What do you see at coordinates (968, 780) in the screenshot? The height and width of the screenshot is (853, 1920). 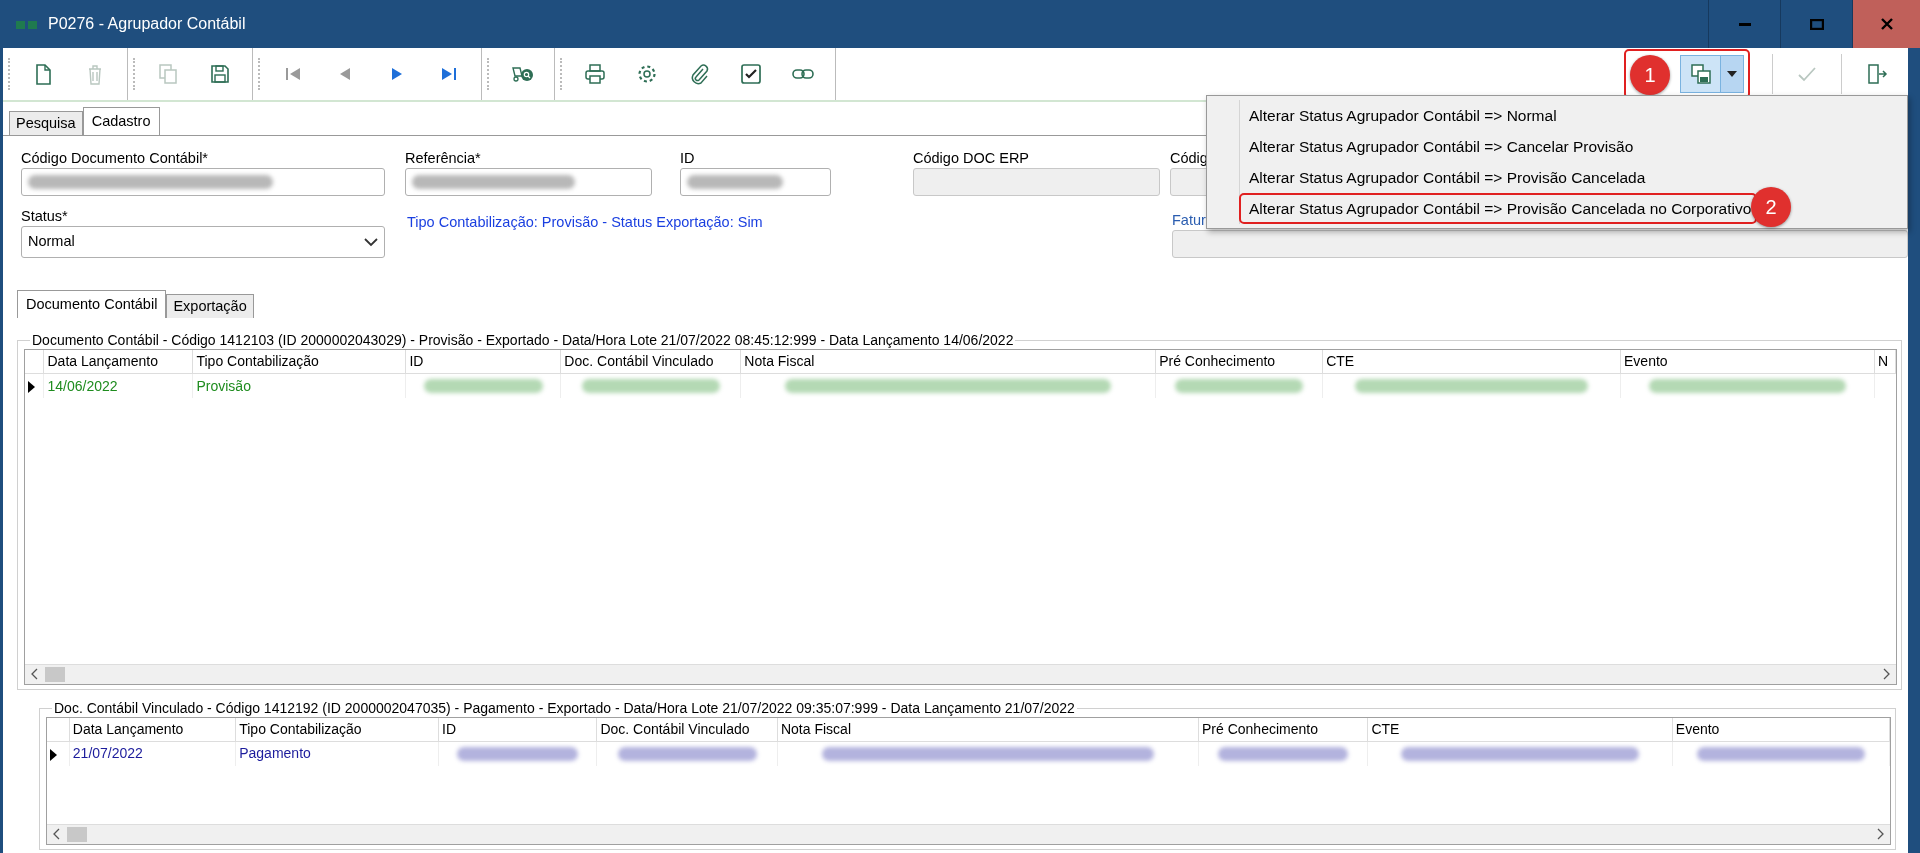 I see `data-grid: Data Lançamento Tipo Contabilização ID Doc. Contábil Vinculado Nota Fiscal Pré Conhecimento CTE Evento 21/07/2022 Pagamento` at bounding box center [968, 780].